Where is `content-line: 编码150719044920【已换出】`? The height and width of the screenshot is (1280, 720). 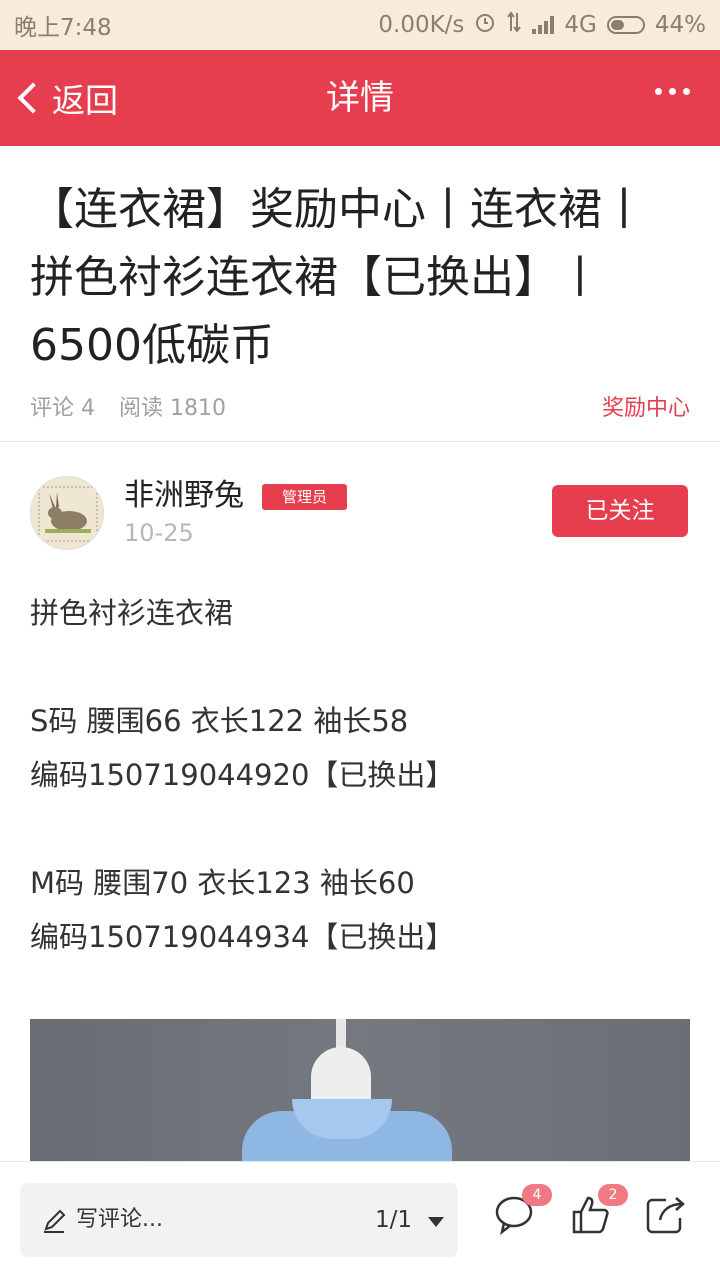
content-line: 编码150719044920【已换出】 is located at coordinates (242, 775).